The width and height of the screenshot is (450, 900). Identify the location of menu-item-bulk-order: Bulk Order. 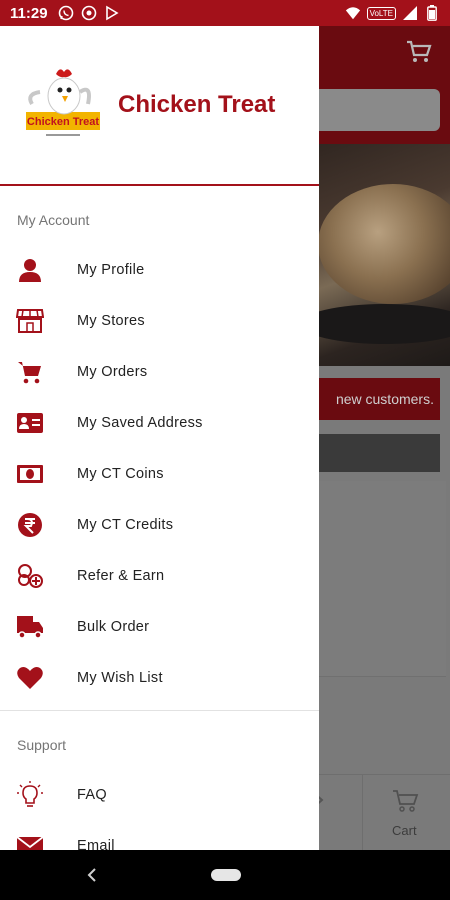
(159, 626).